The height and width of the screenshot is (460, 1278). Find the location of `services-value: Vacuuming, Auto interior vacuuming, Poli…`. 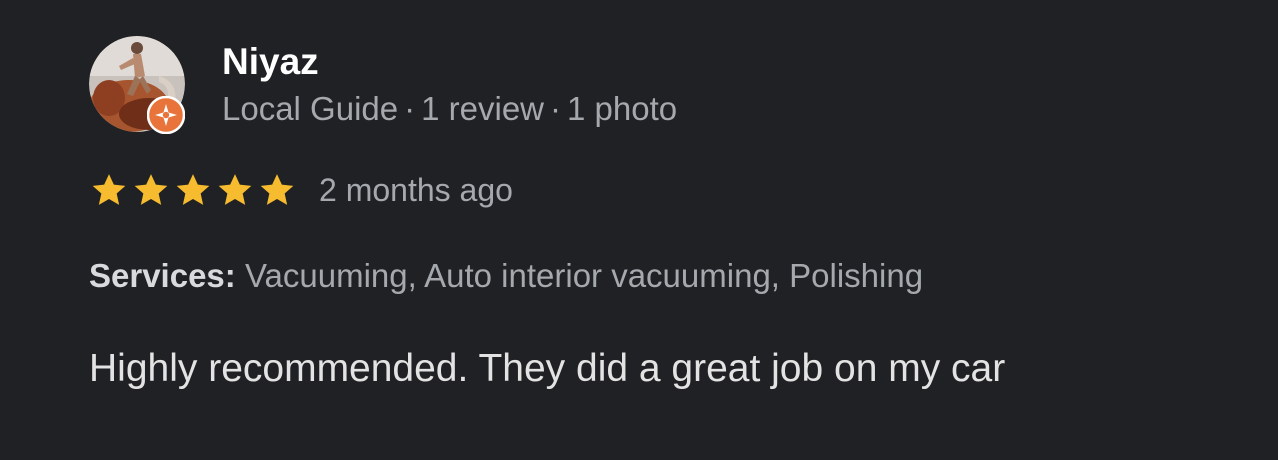

services-value: Vacuuming, Auto interior vacuuming, Poli… is located at coordinates (584, 275).